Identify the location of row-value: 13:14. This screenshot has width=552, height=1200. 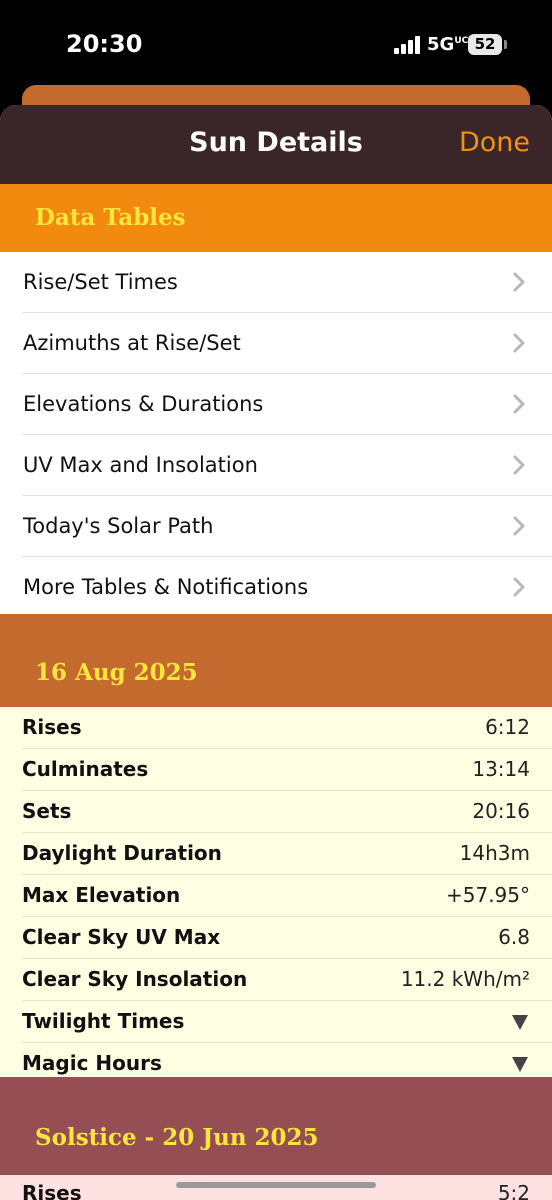
(501, 769).